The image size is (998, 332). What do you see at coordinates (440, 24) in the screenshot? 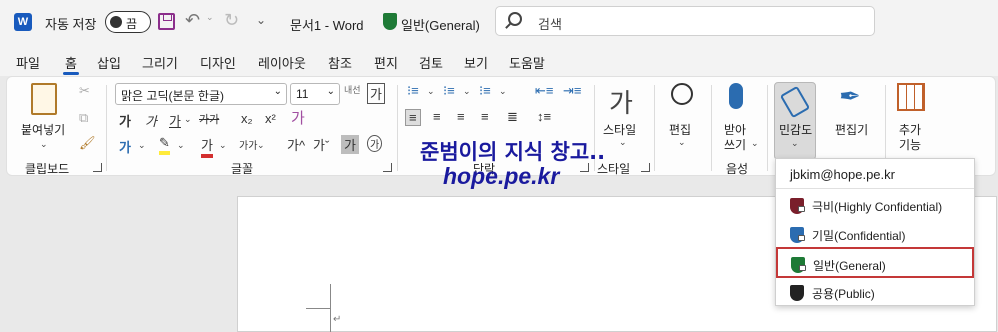
I see `sensitivity-title-label: 일반(General)` at bounding box center [440, 24].